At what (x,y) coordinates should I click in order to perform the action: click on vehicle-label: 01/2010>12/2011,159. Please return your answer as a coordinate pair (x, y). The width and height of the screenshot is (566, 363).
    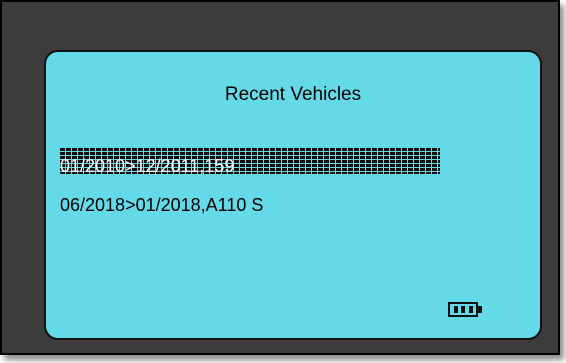
    Looking at the image, I should click on (147, 166).